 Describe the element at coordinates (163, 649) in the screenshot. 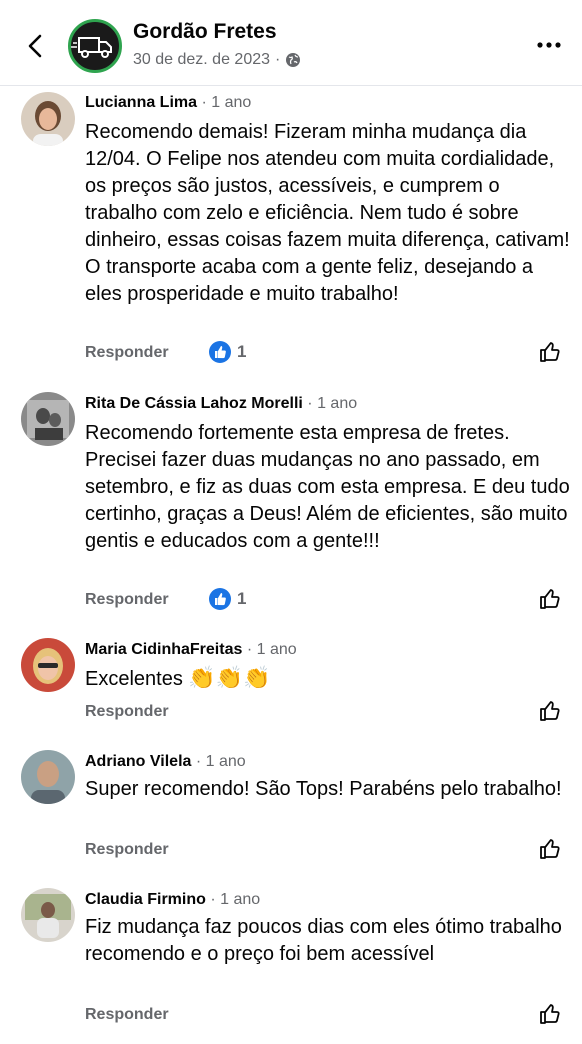

I see `author-name: Maria CidinhaFreitas` at that location.